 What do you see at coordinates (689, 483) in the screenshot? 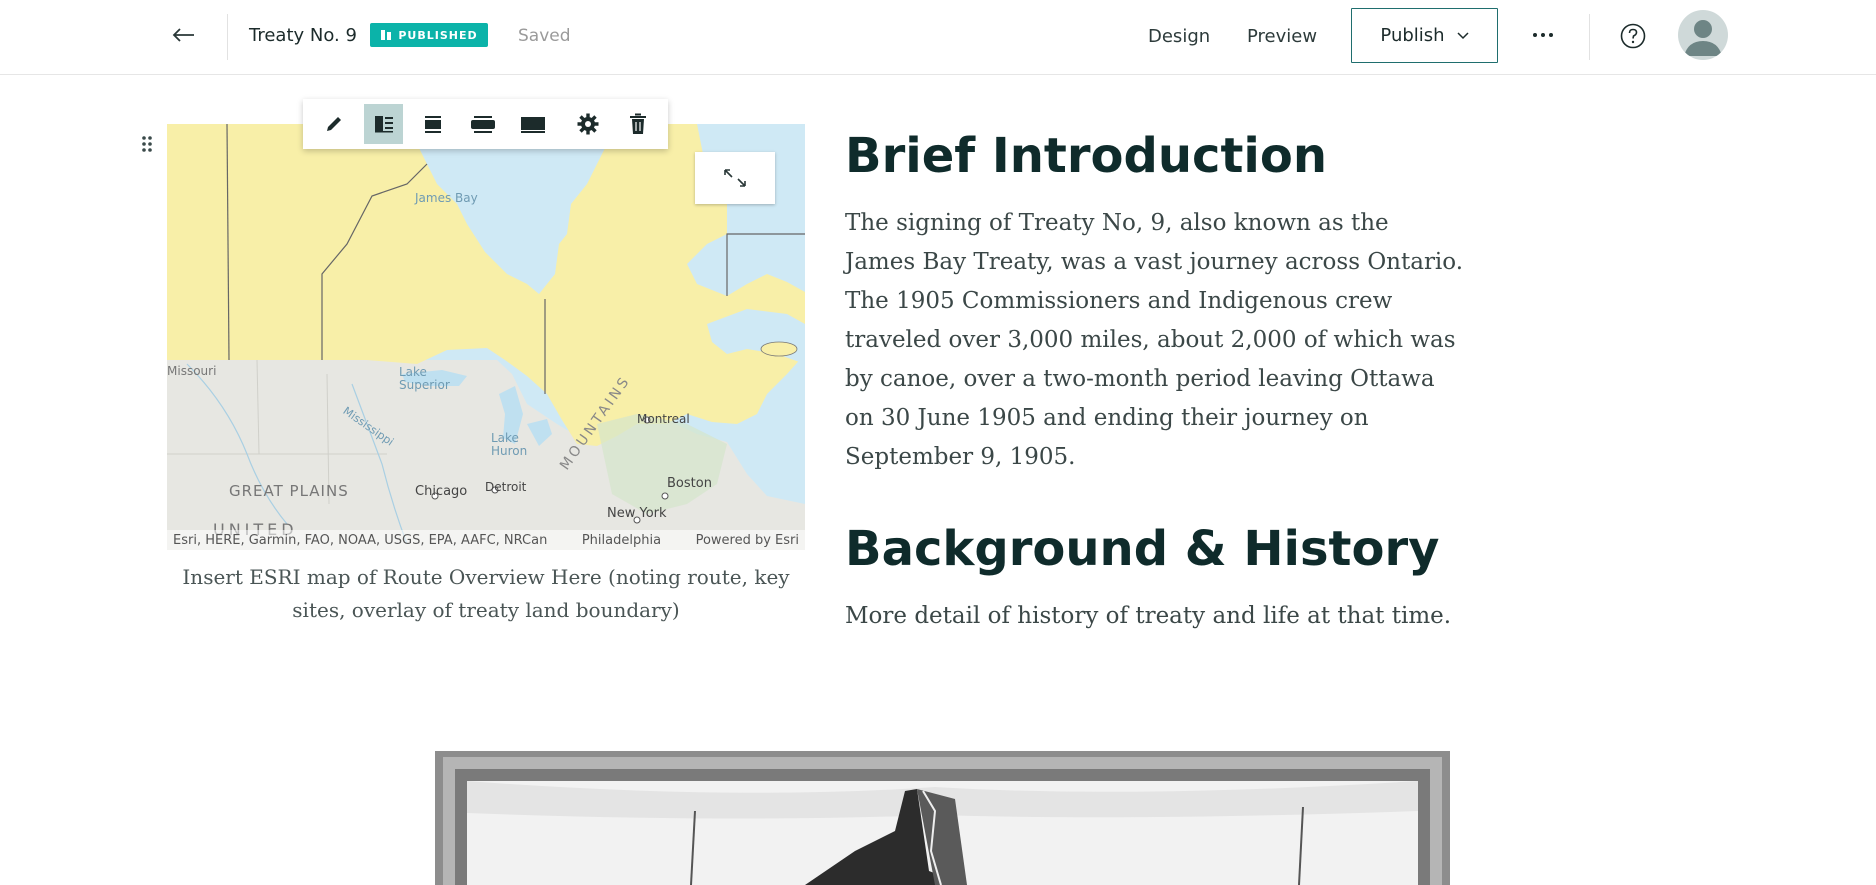
I see `map-label-boston: Boston` at bounding box center [689, 483].